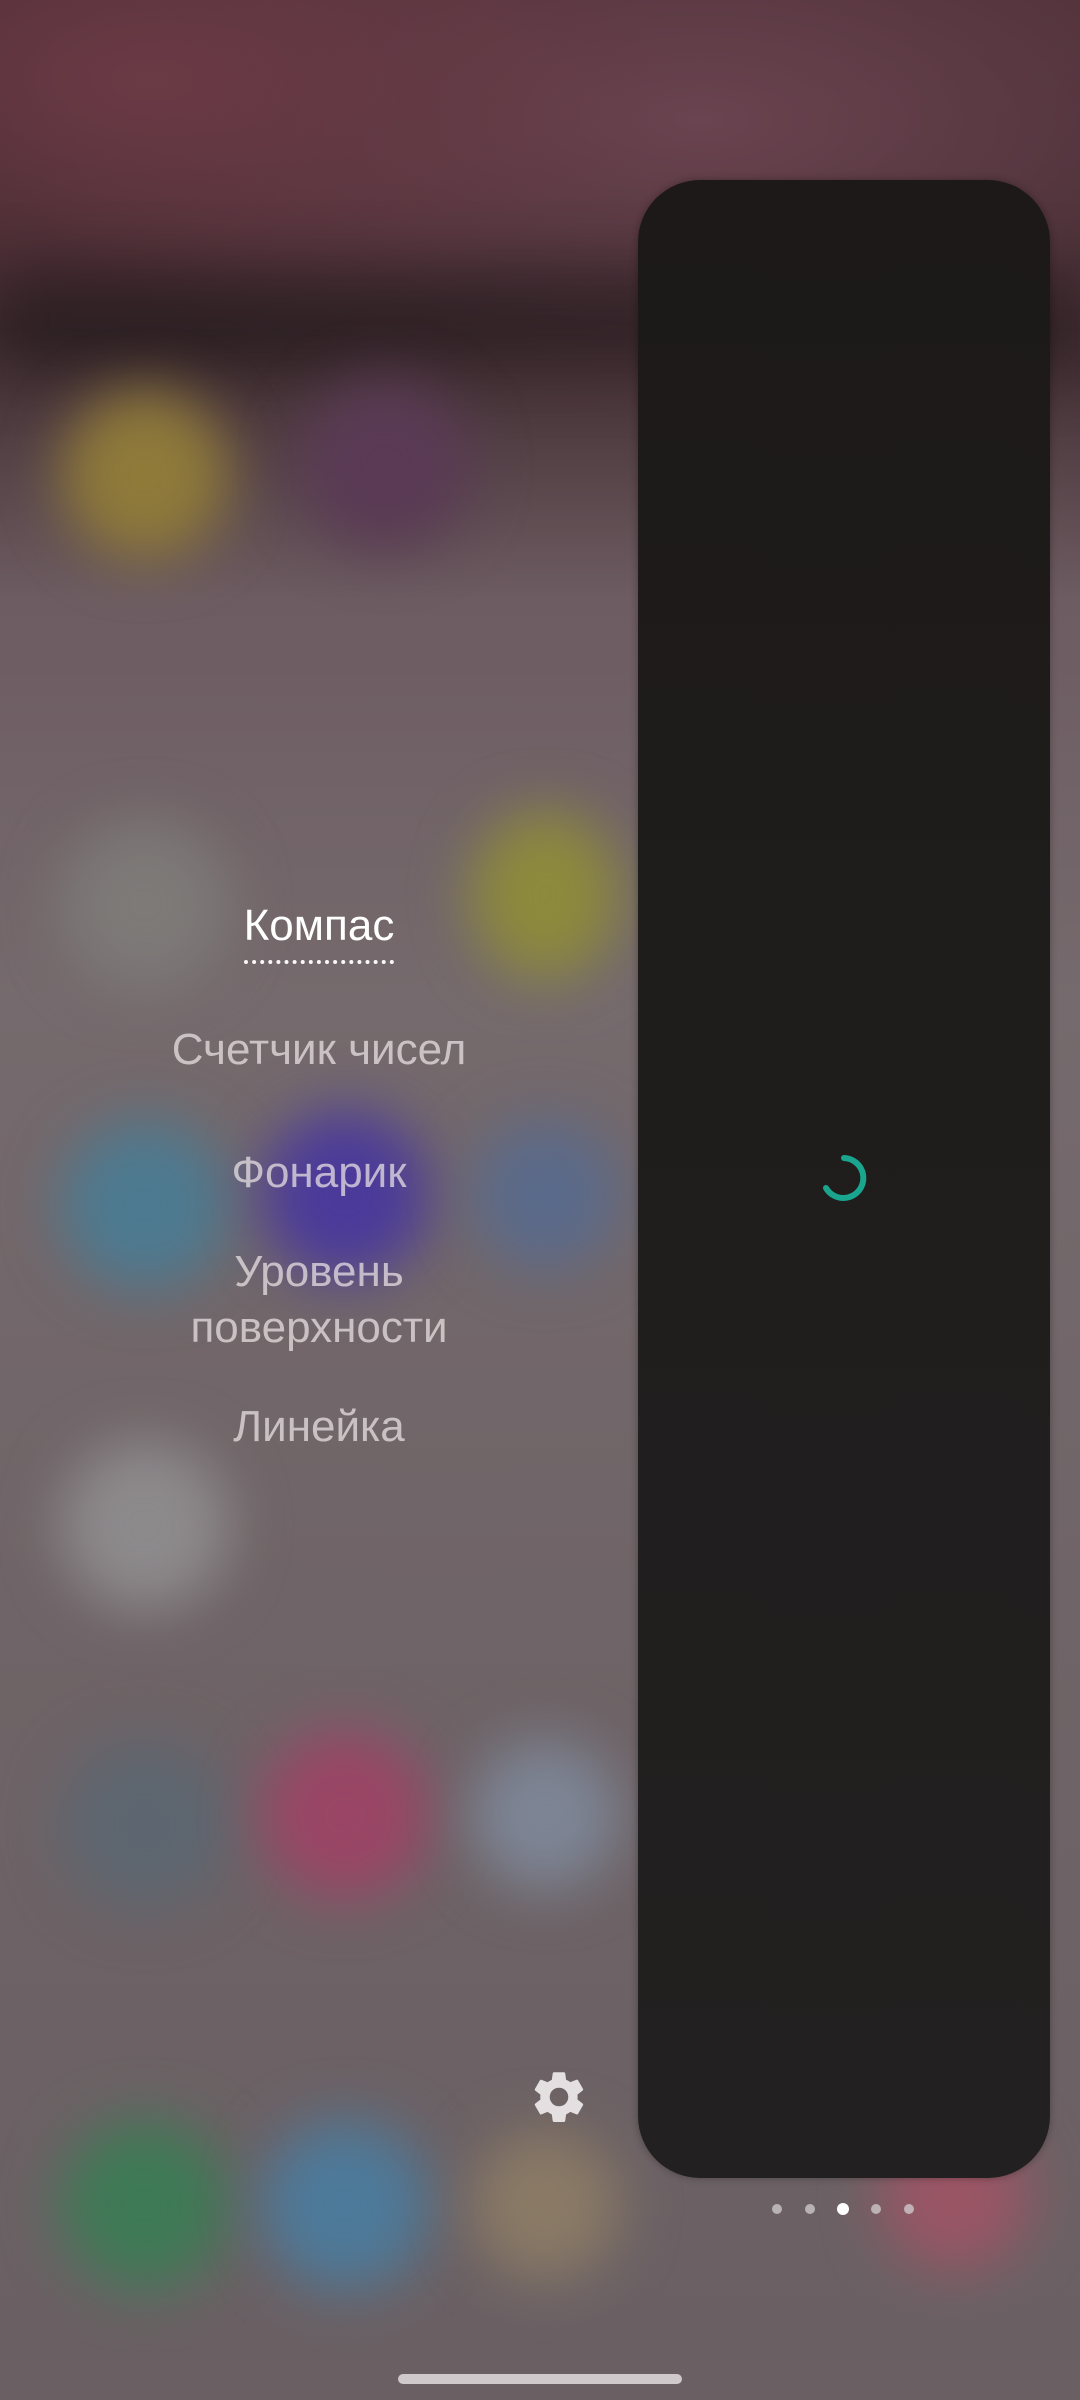 Image resolution: width=1080 pixels, height=2400 pixels. I want to click on menu-item-level: Уровень поверхности, so click(319, 1300).